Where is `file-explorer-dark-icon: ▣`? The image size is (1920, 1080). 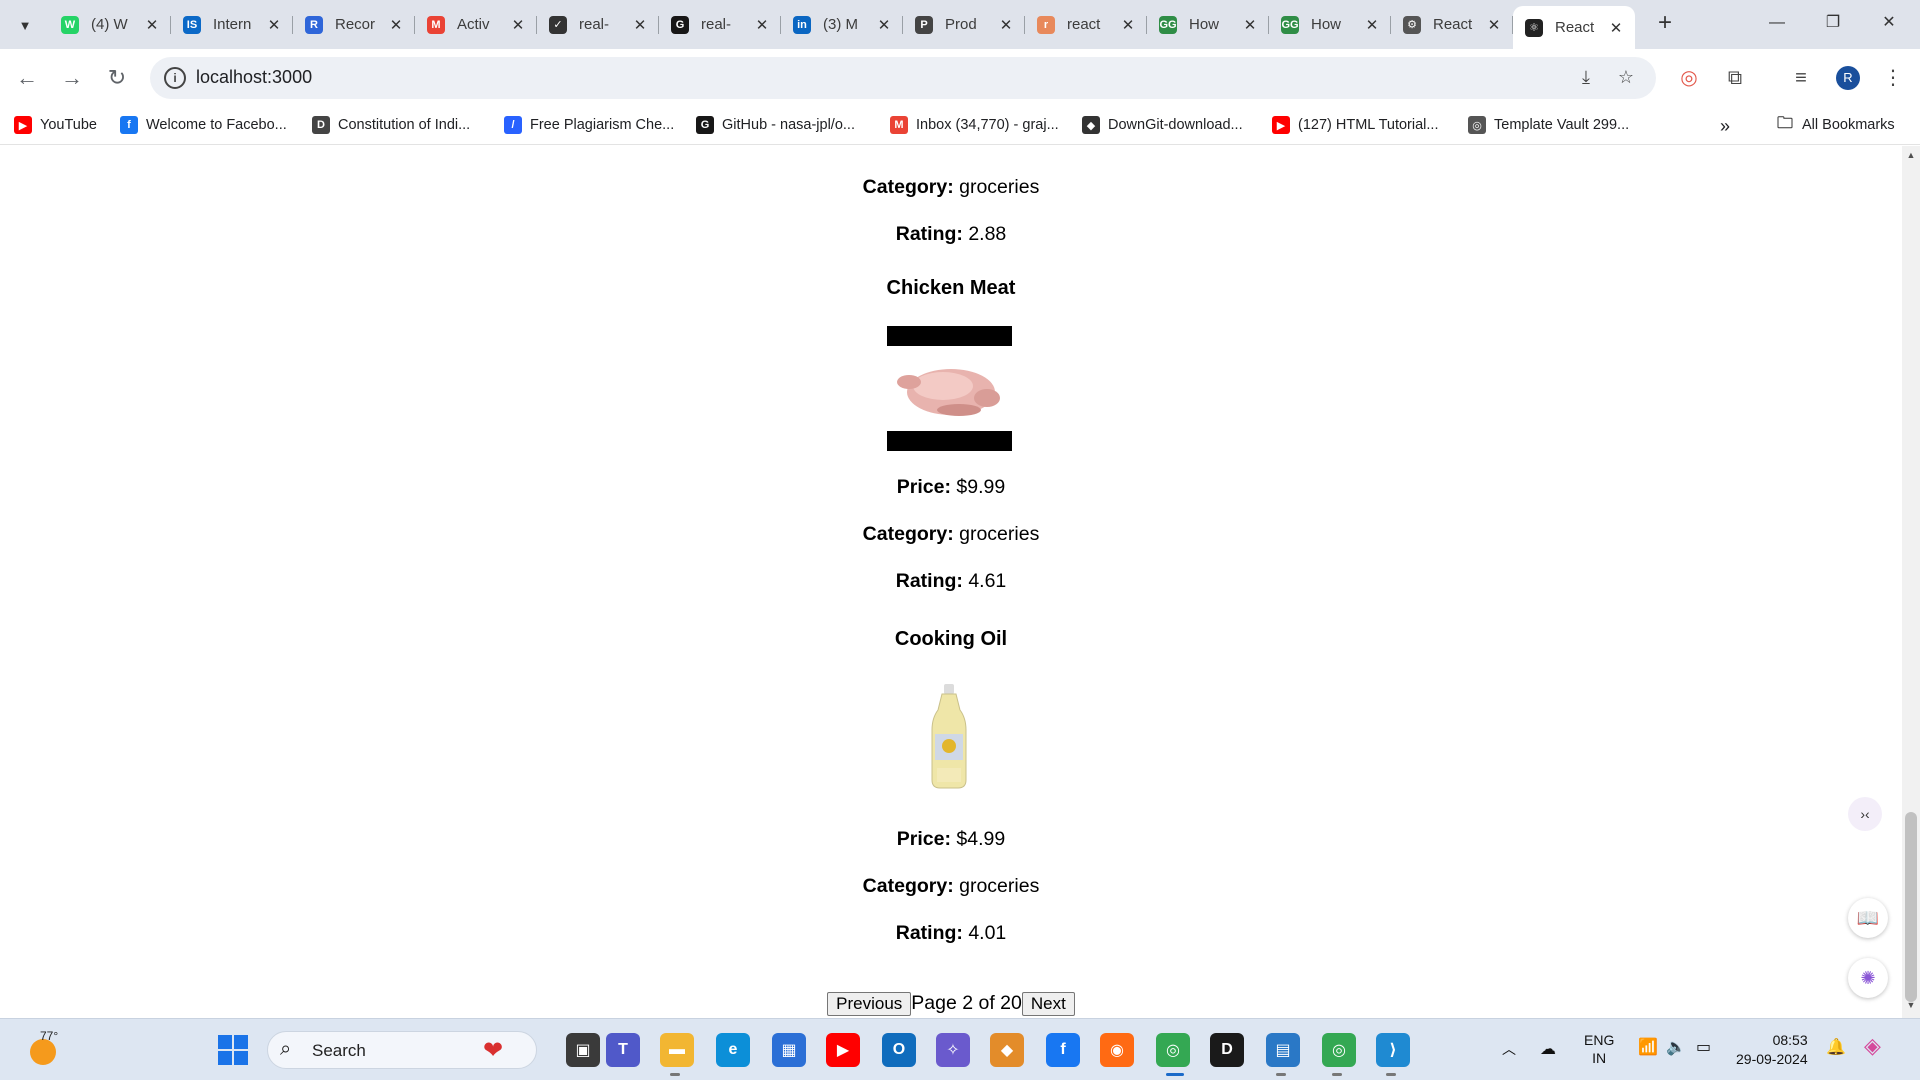 file-explorer-dark-icon: ▣ is located at coordinates (583, 1050).